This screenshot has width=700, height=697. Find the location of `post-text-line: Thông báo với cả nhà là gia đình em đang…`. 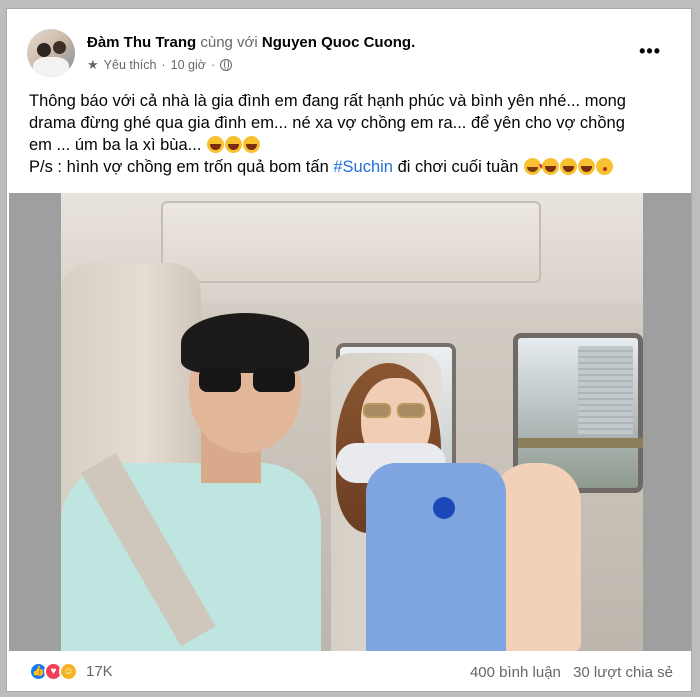

post-text-line: Thông báo với cả nhà là gia đình em đang… is located at coordinates (327, 101).